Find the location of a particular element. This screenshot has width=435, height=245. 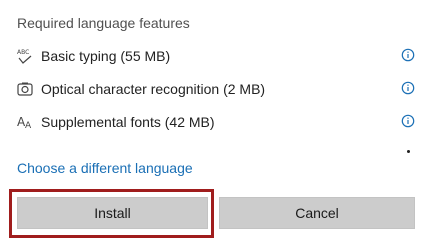

feature-row-fonts: A A Supplemental fonts (42 MB) is located at coordinates (215, 122).